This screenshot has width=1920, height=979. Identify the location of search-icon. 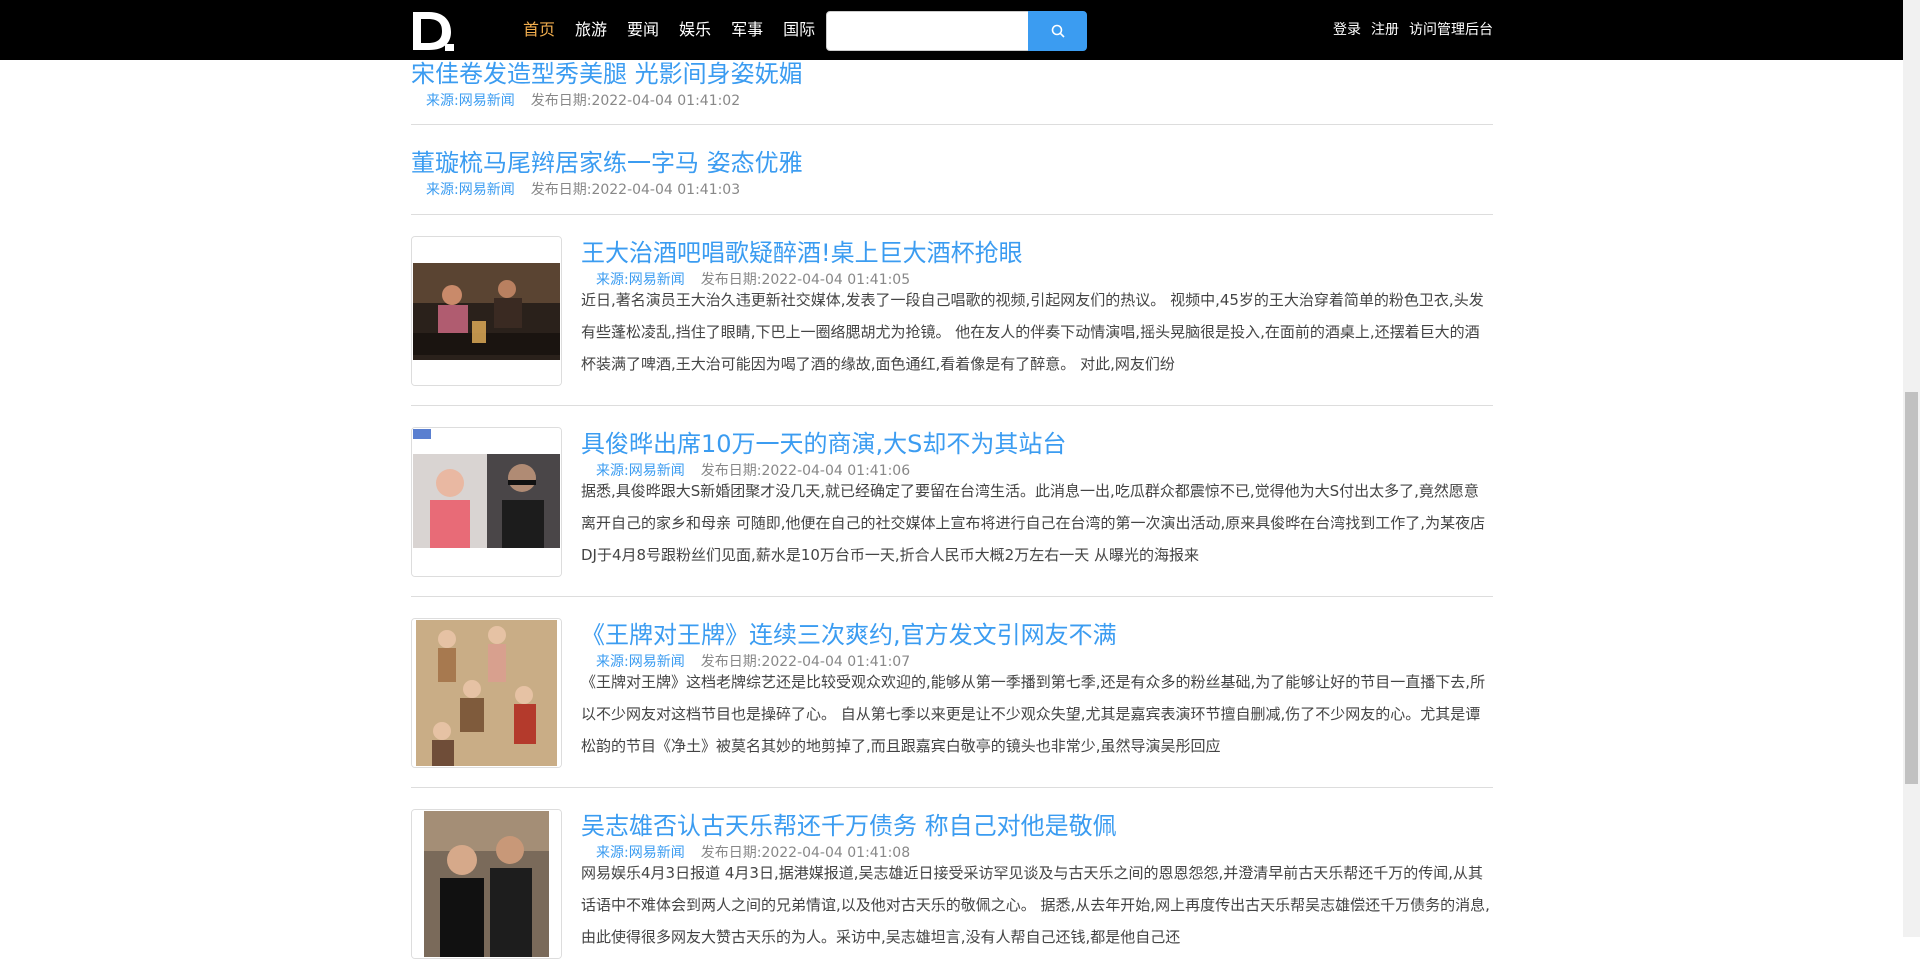
(1058, 31).